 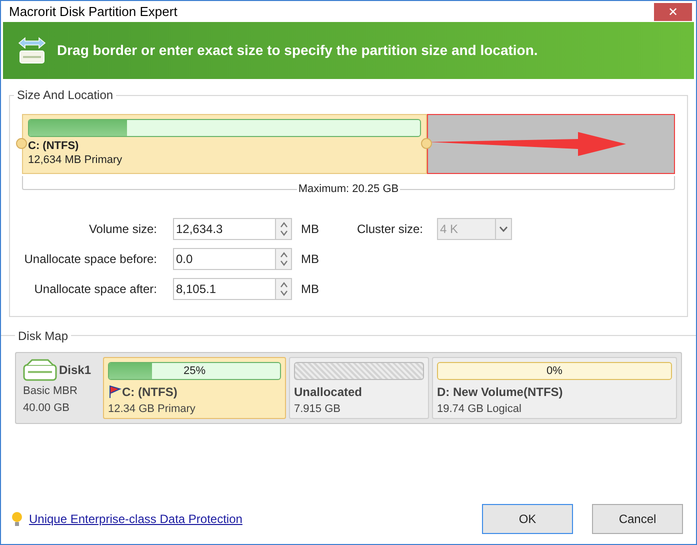 I want to click on lightbulb-icon, so click(x=17, y=519).